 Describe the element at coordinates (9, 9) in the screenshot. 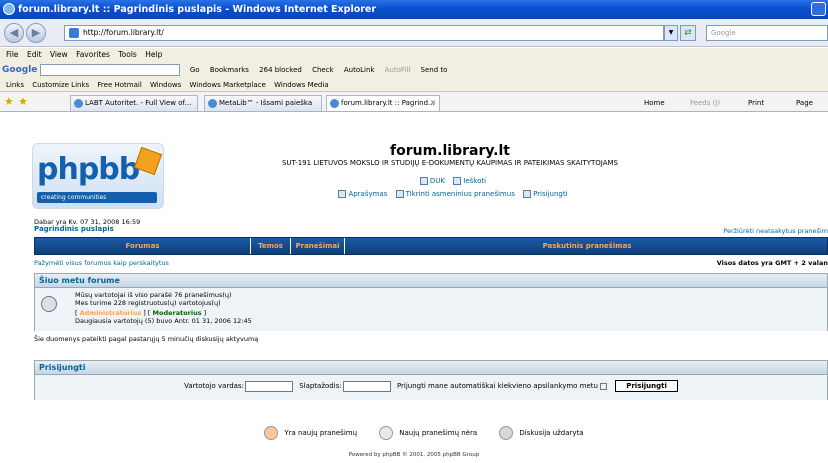

I see `ie-icon` at that location.